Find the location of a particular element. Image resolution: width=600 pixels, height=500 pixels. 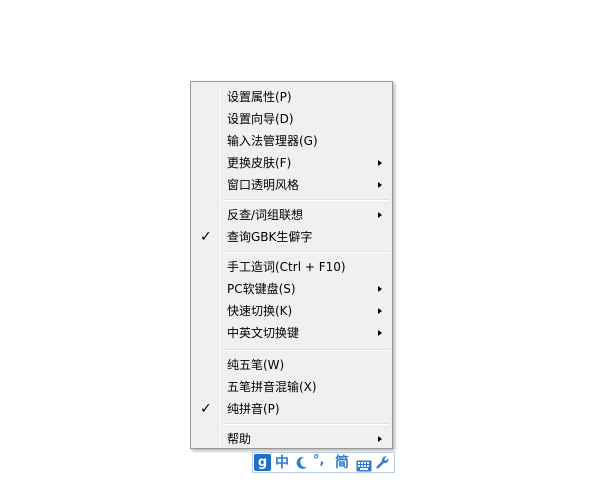

menu-item-label: 反查/词组联想 is located at coordinates (265, 215).